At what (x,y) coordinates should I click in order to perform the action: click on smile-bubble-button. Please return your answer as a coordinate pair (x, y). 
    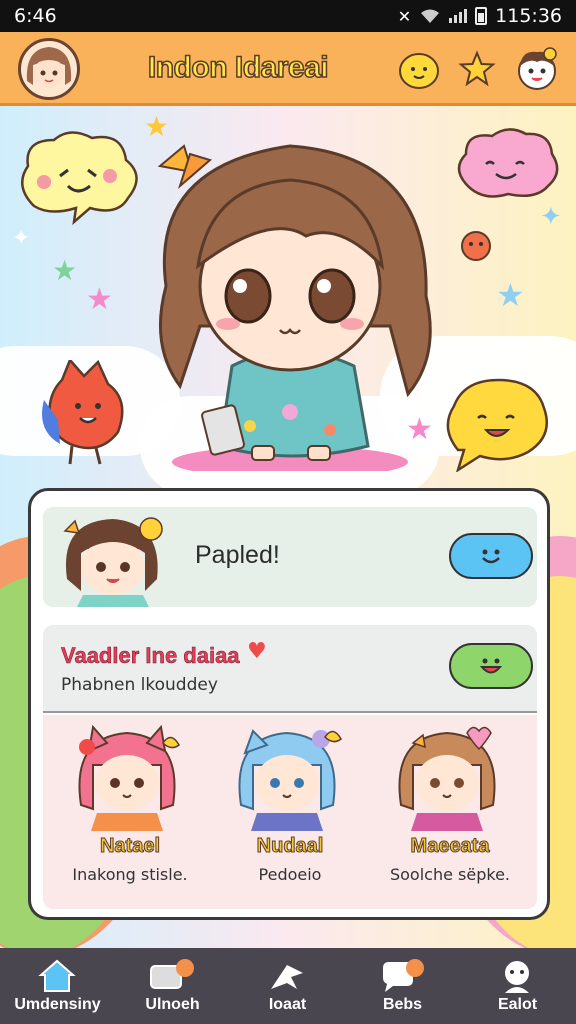
    Looking at the image, I should click on (491, 556).